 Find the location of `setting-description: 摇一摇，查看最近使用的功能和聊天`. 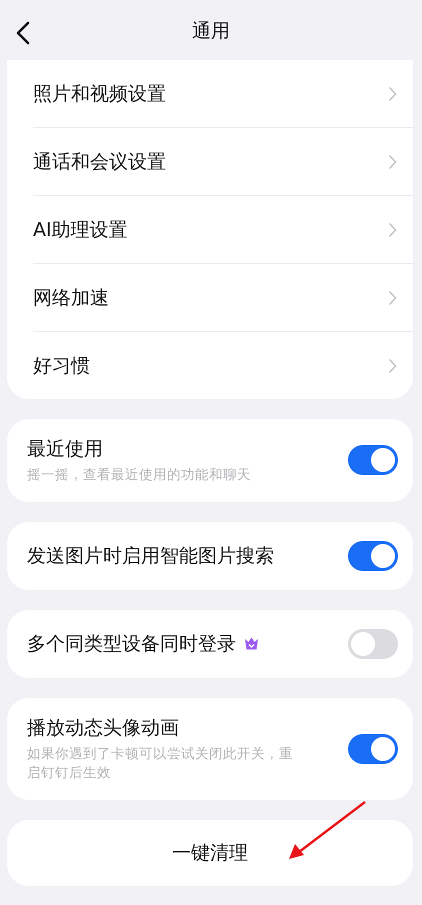

setting-description: 摇一摇，查看最近使用的功能和聊天 is located at coordinates (139, 475).